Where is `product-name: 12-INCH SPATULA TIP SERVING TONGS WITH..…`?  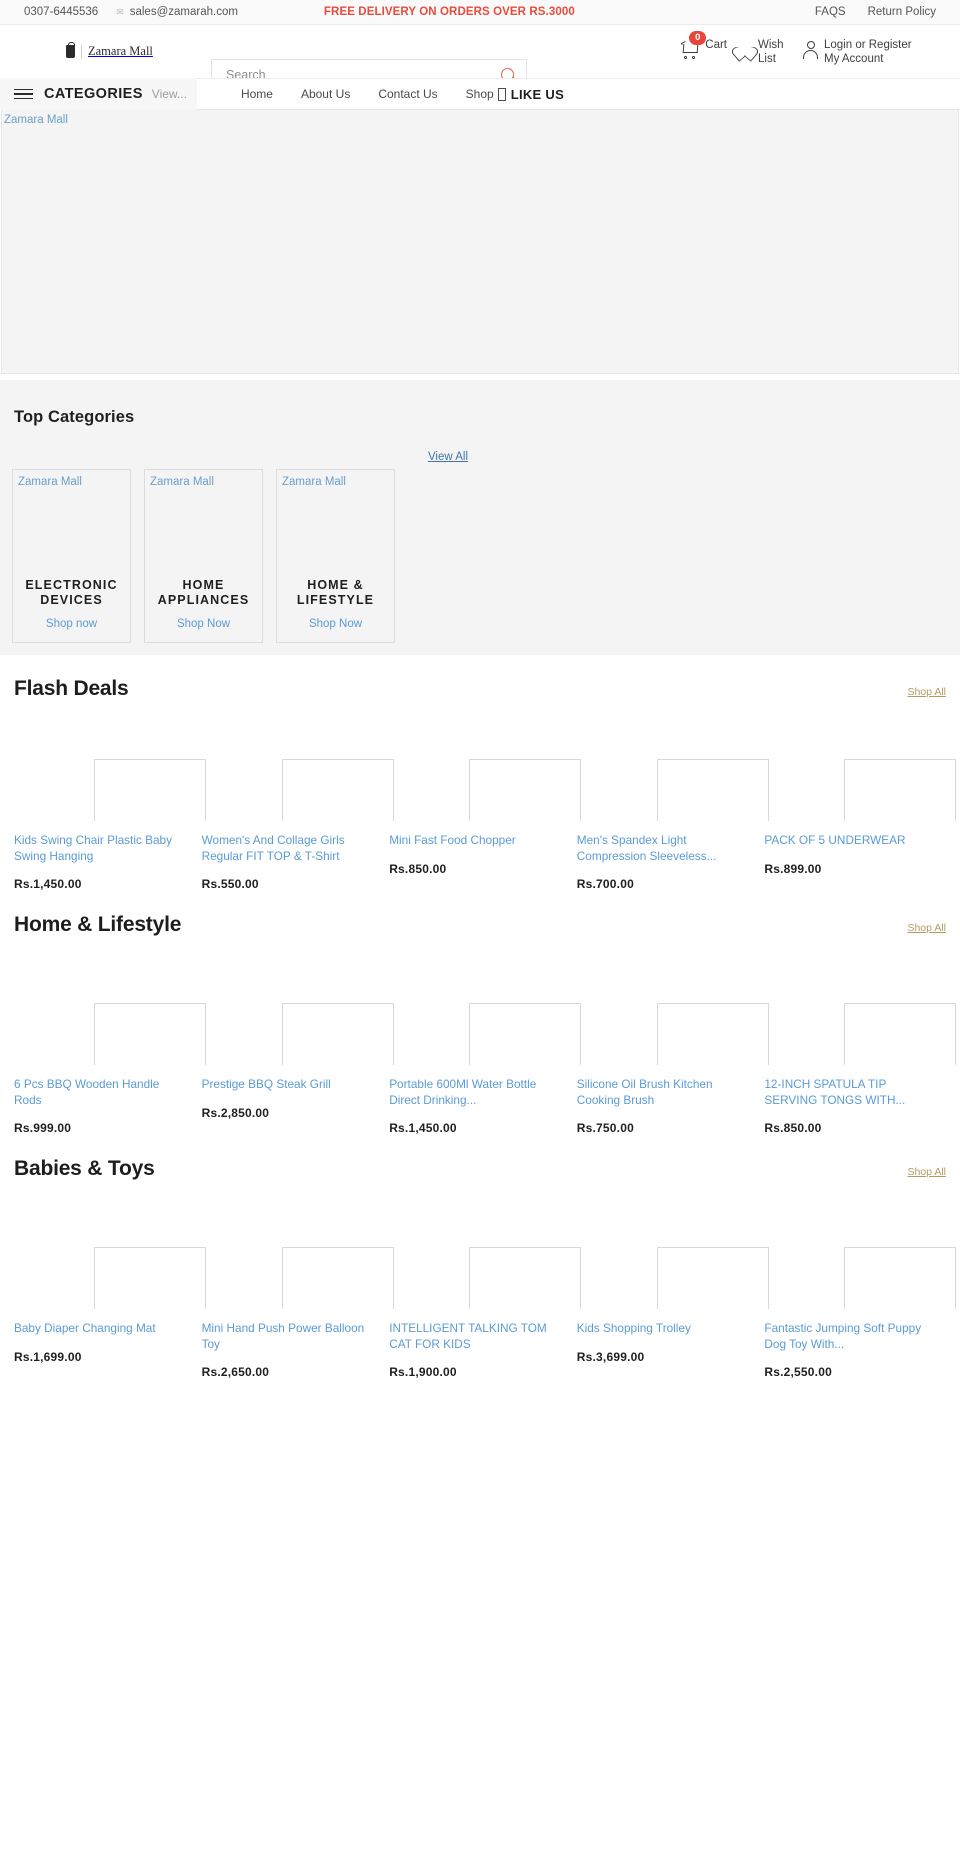
product-name: 12-INCH SPATULA TIP SERVING TONGS WITH..… is located at coordinates (848, 1092).